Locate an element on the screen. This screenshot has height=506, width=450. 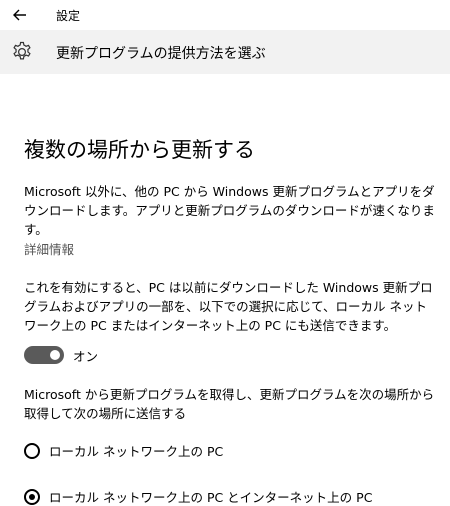
back-arrow-icon is located at coordinates (20, 15).